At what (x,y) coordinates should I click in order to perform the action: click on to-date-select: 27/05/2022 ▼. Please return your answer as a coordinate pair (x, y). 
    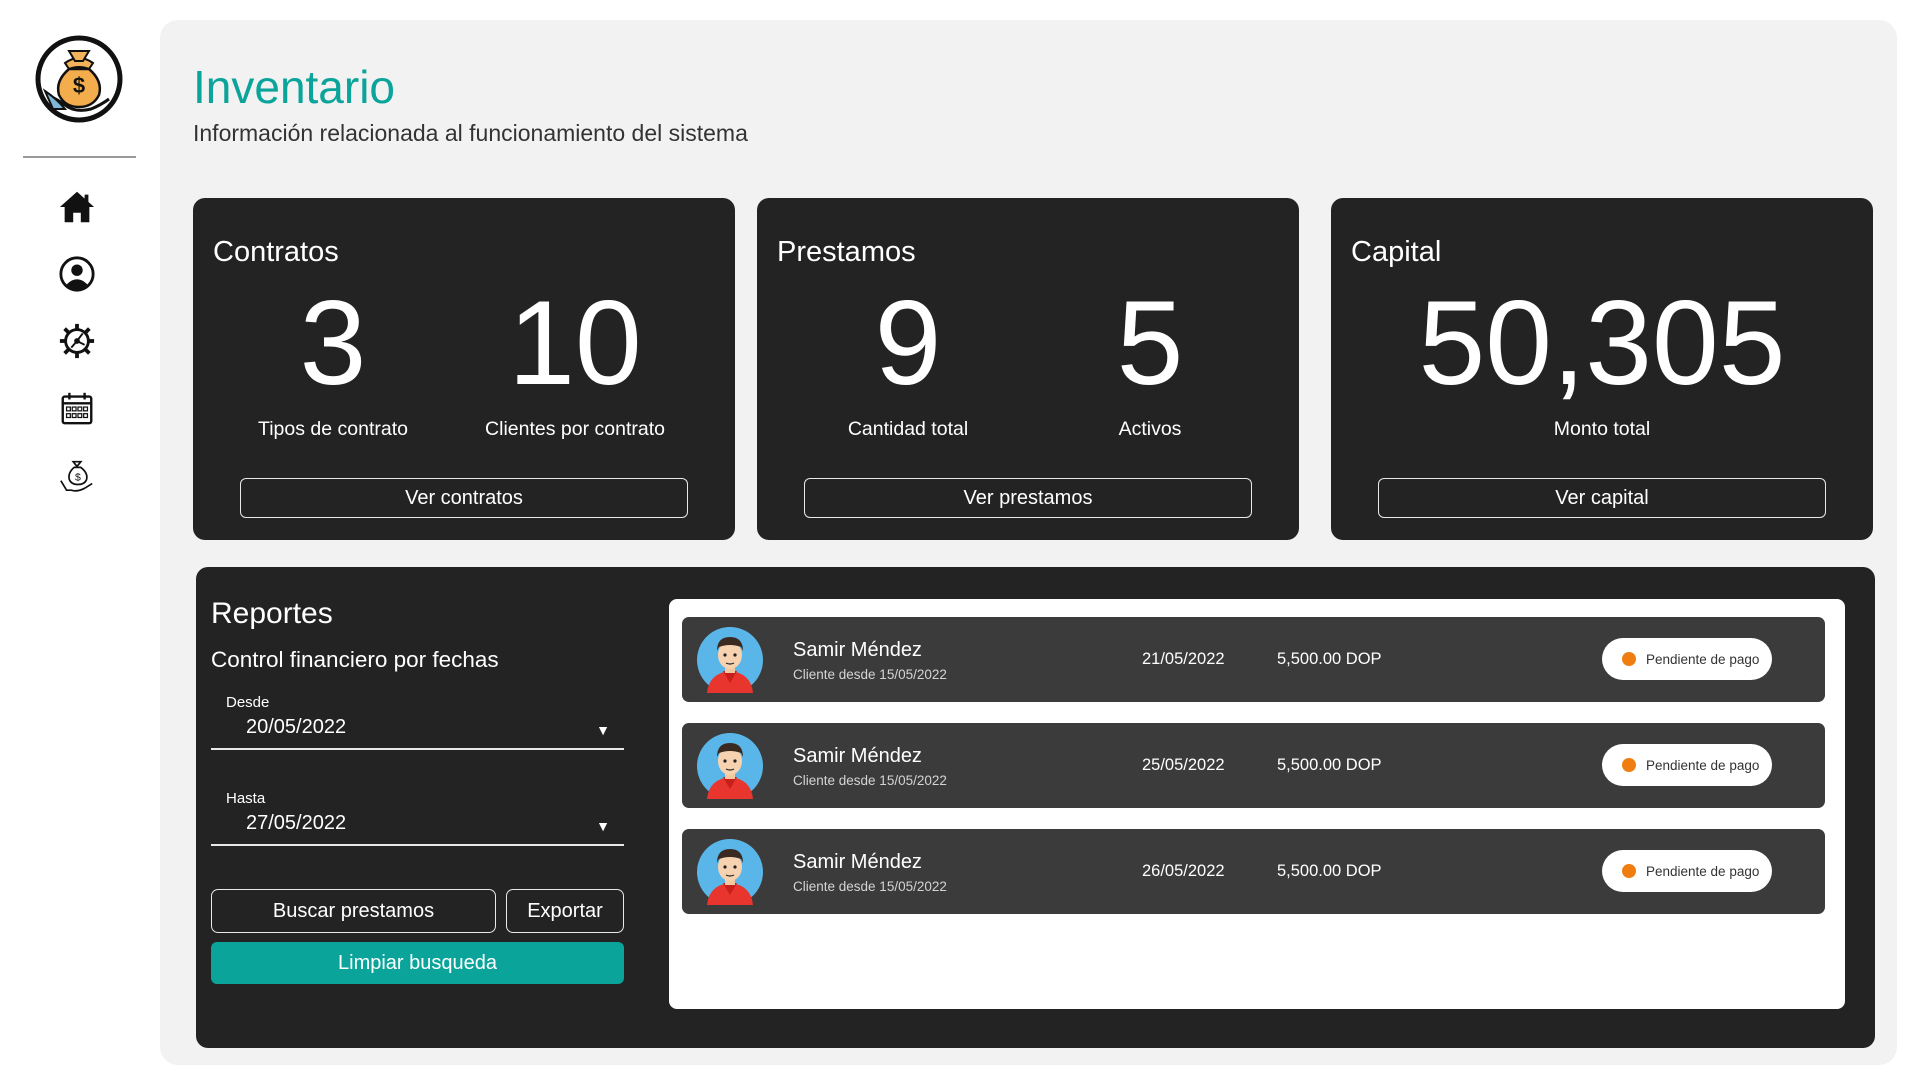
    Looking at the image, I should click on (417, 827).